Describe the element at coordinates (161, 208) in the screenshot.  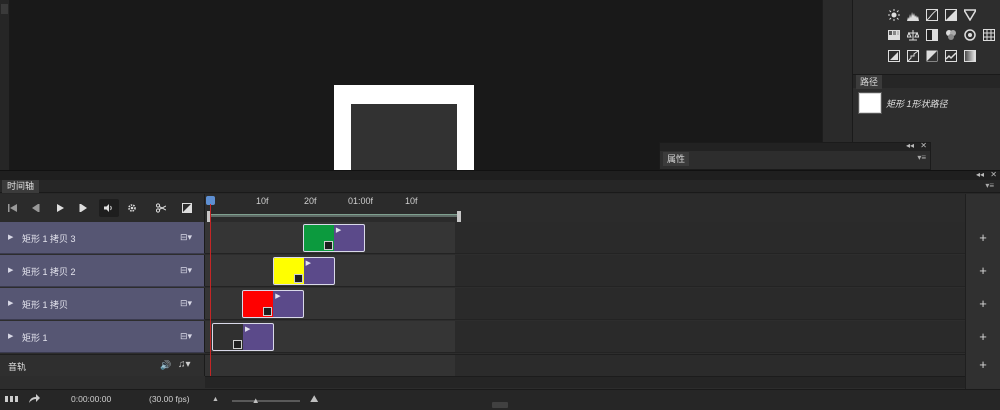
I see `scissors-icon` at that location.